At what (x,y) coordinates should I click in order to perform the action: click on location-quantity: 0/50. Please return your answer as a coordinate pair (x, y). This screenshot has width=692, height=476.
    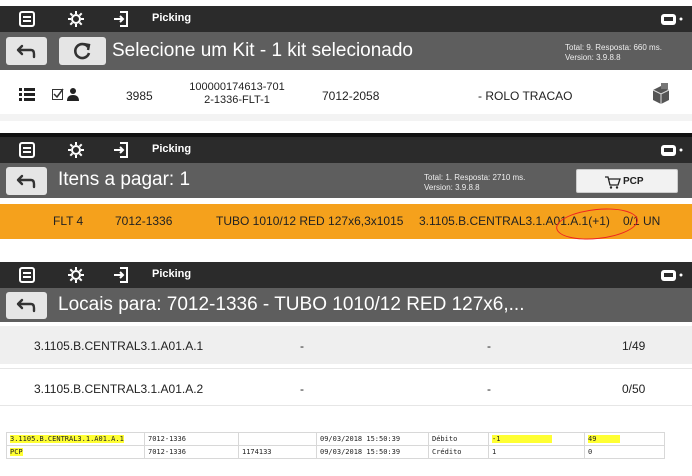
    Looking at the image, I should click on (634, 389).